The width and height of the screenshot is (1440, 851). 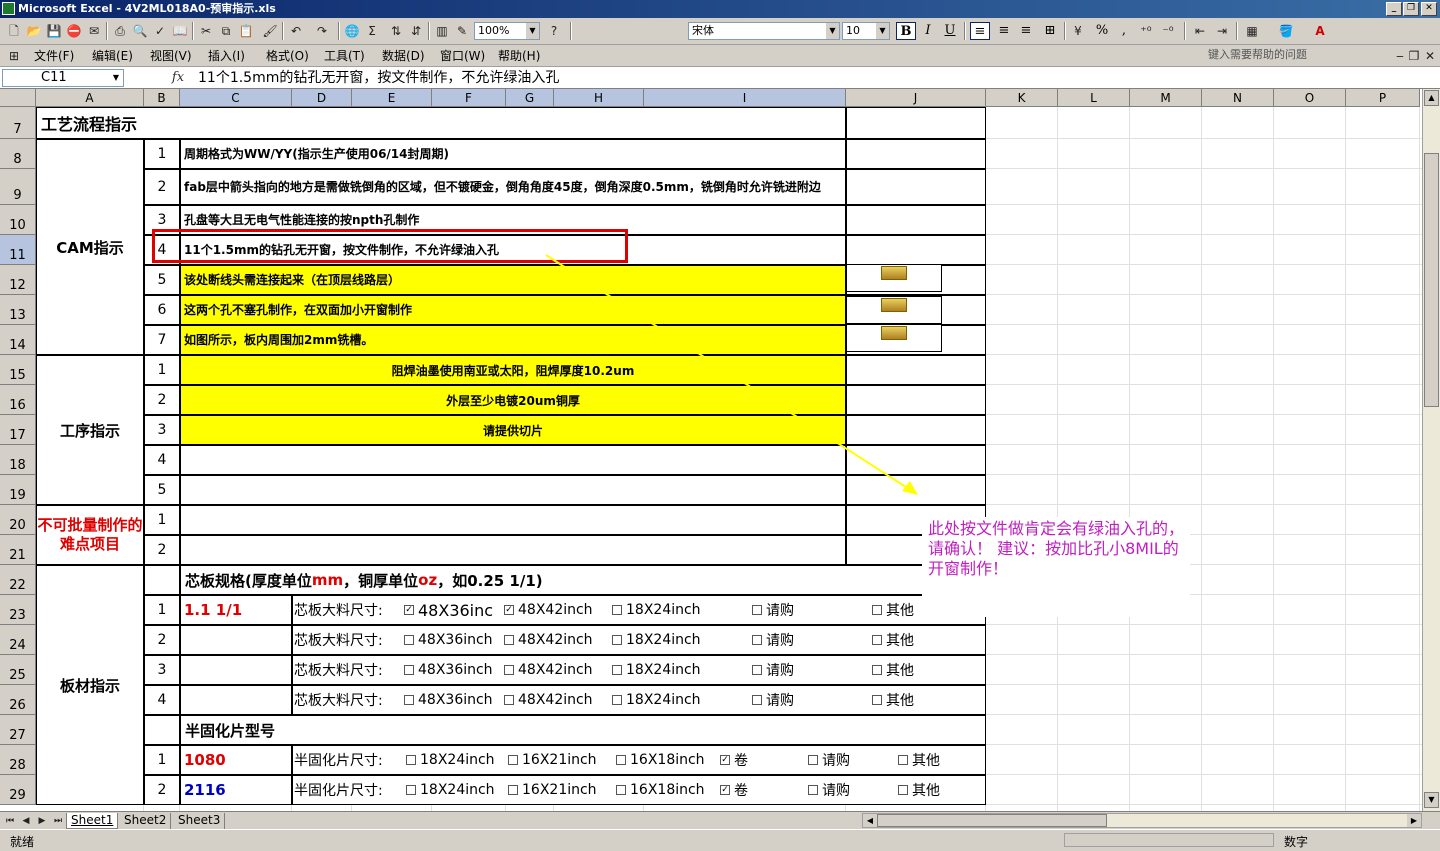 What do you see at coordinates (928, 31) in the screenshot?
I see `italic-button: I` at bounding box center [928, 31].